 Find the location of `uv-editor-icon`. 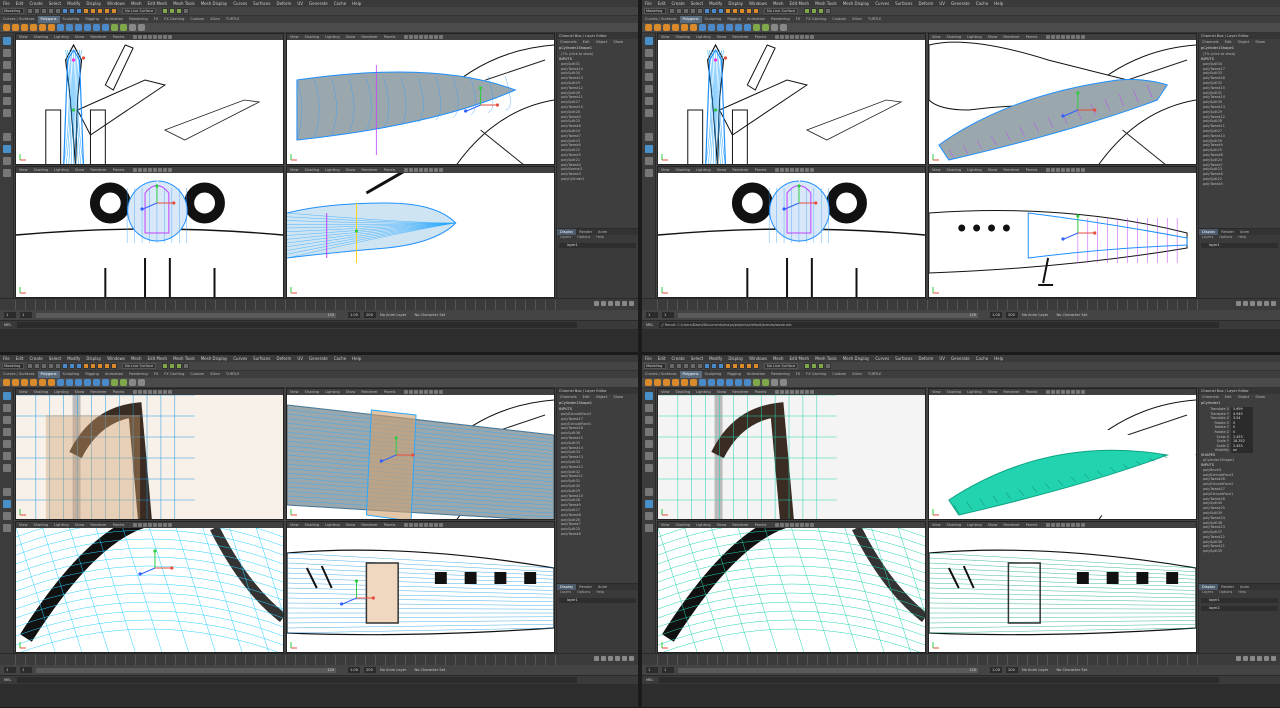

uv-editor-icon is located at coordinates (132, 27).